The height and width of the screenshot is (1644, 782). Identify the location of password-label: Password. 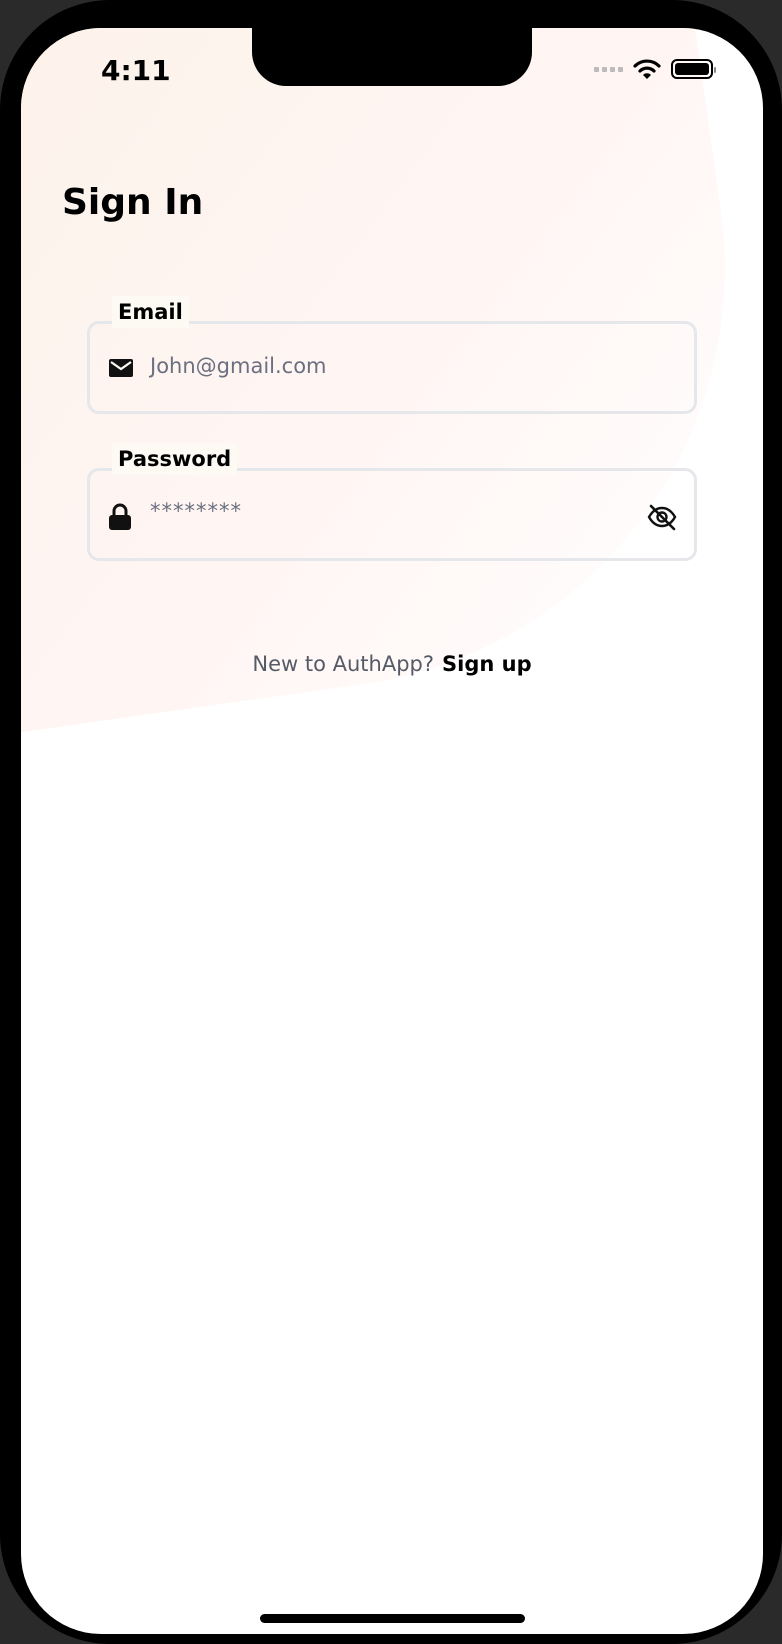
(175, 459).